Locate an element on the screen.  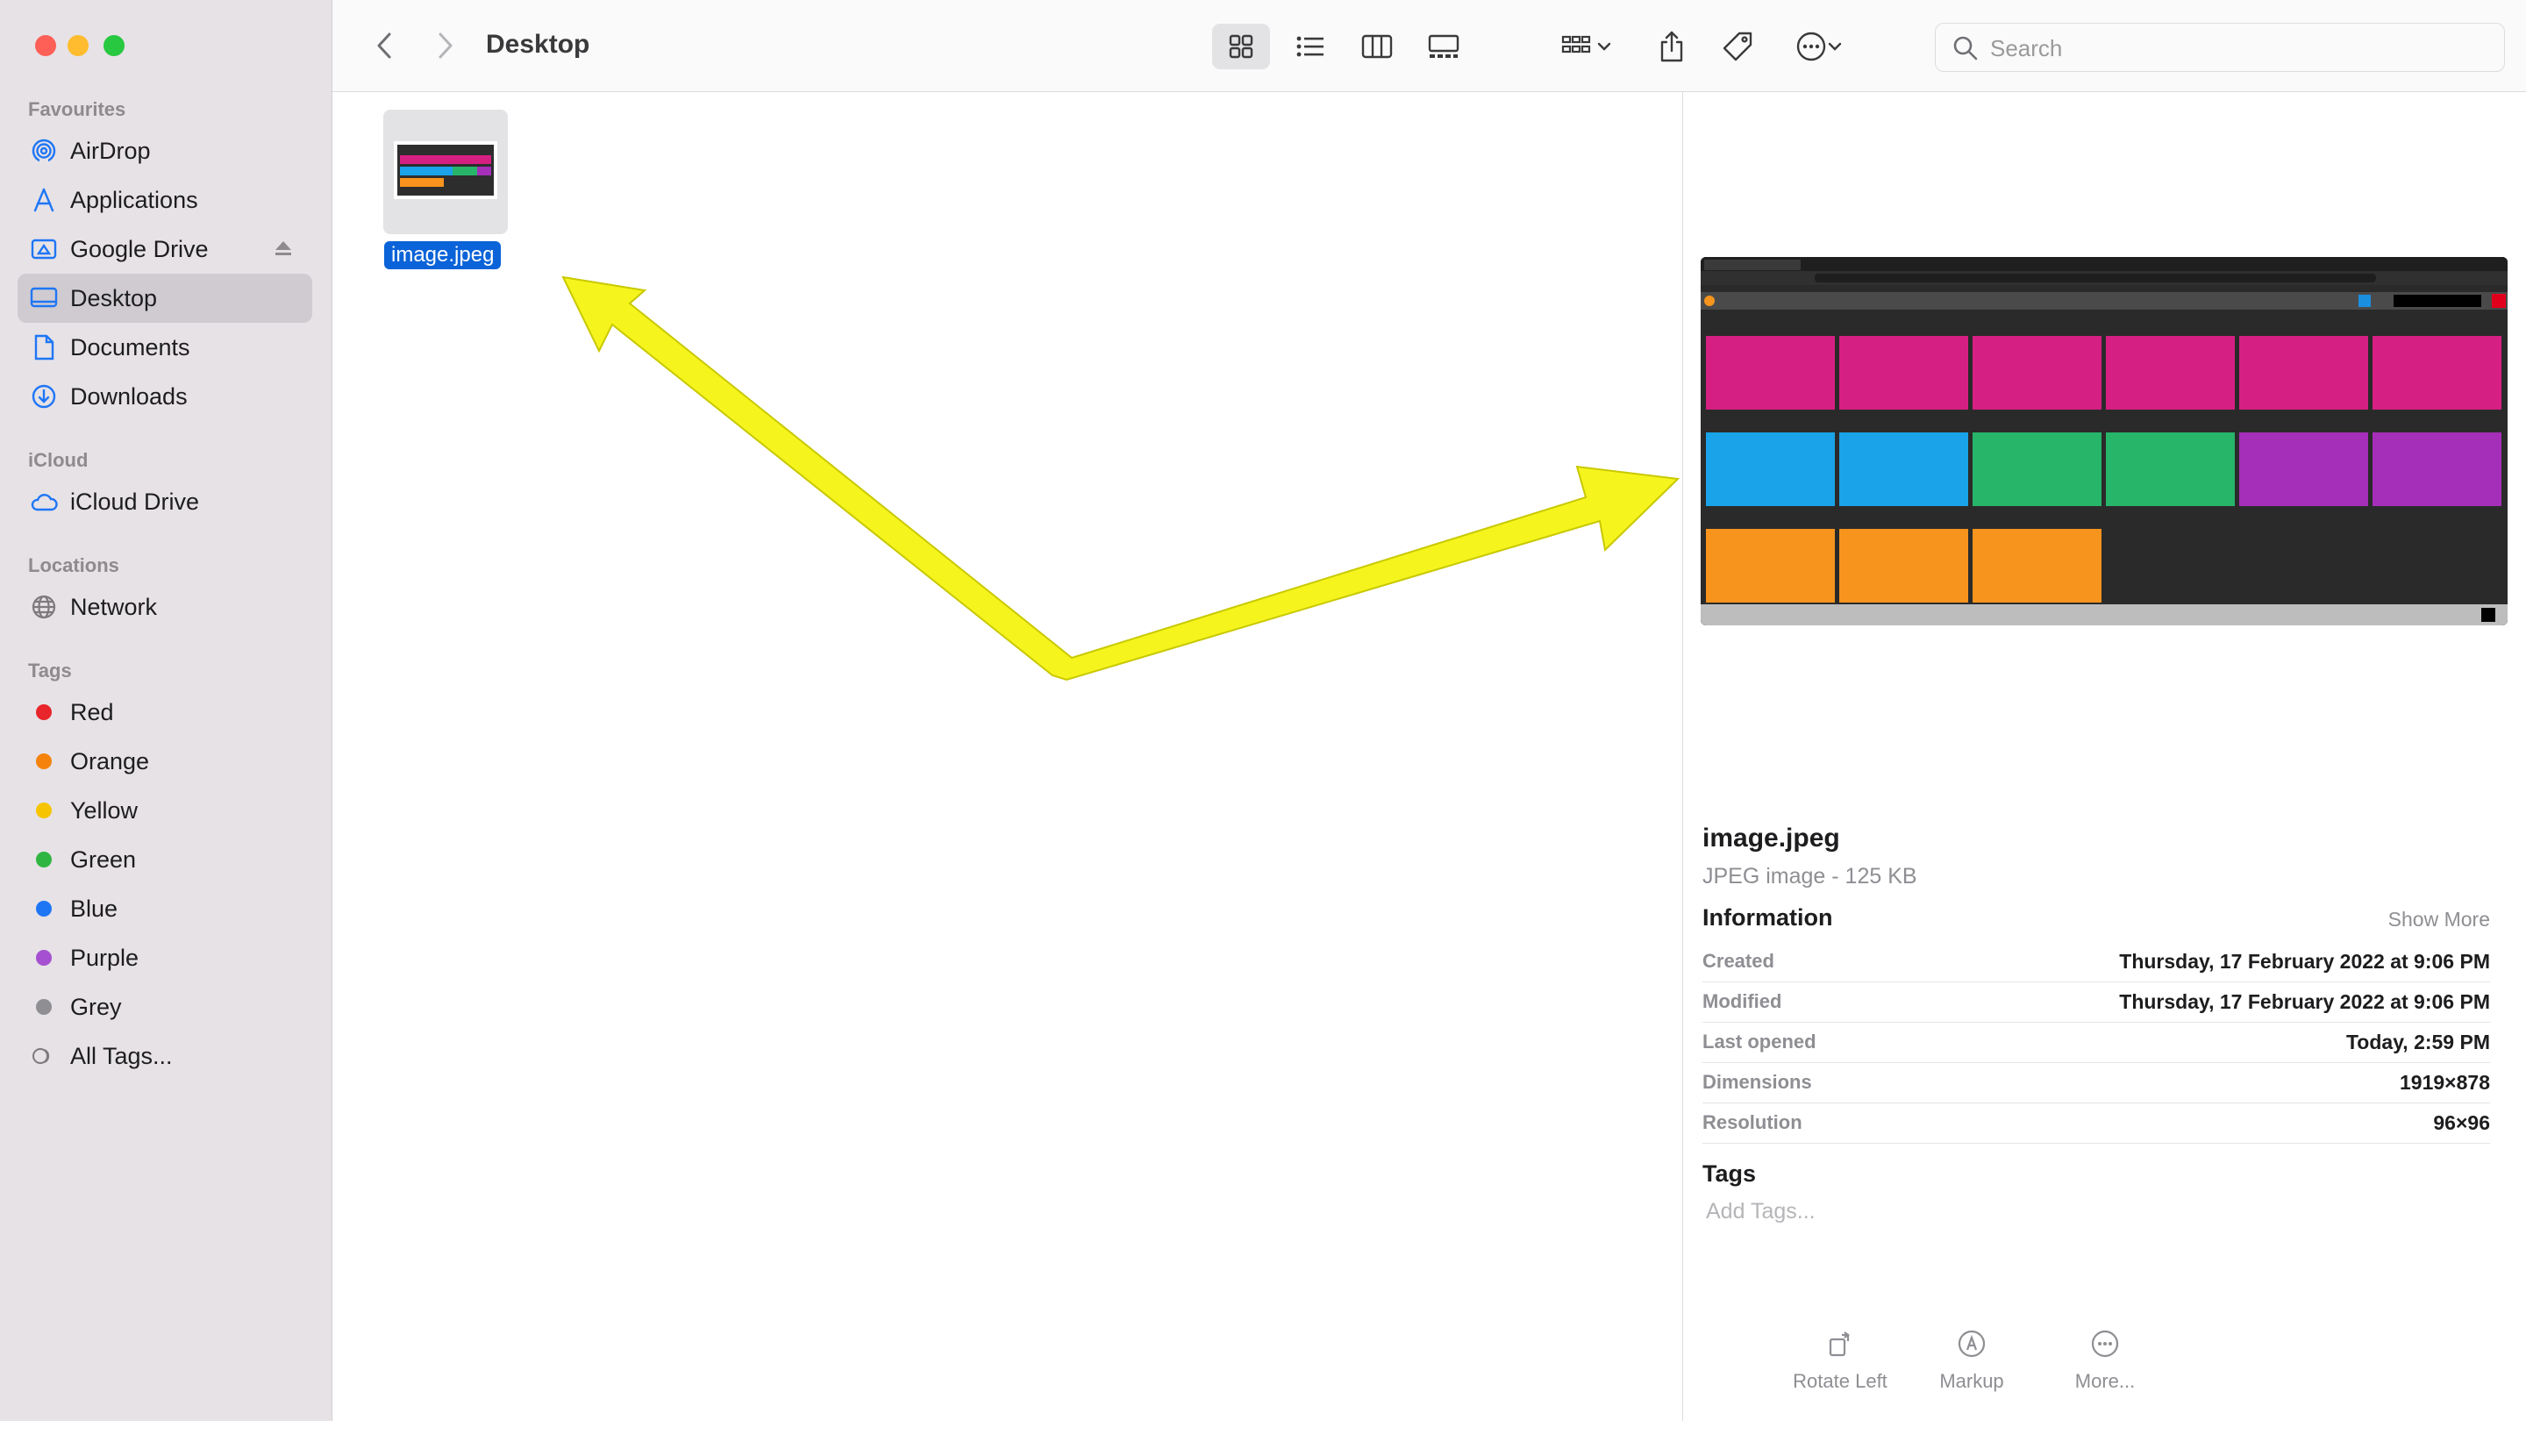
more-actions-button is located at coordinates (1819, 46).